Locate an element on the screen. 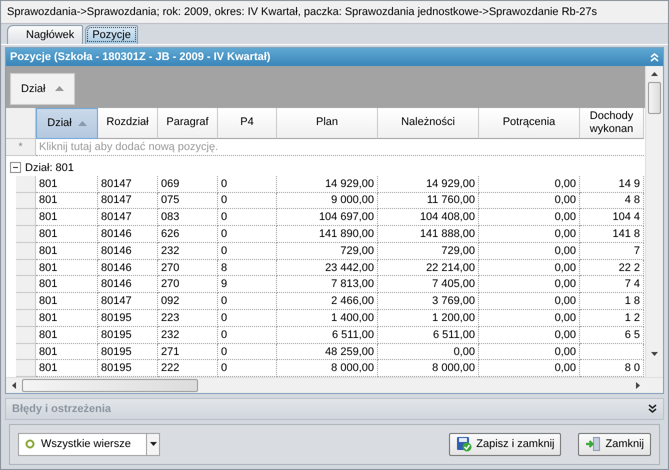 This screenshot has height=470, width=669. tab: Nagłówek is located at coordinates (45, 34).